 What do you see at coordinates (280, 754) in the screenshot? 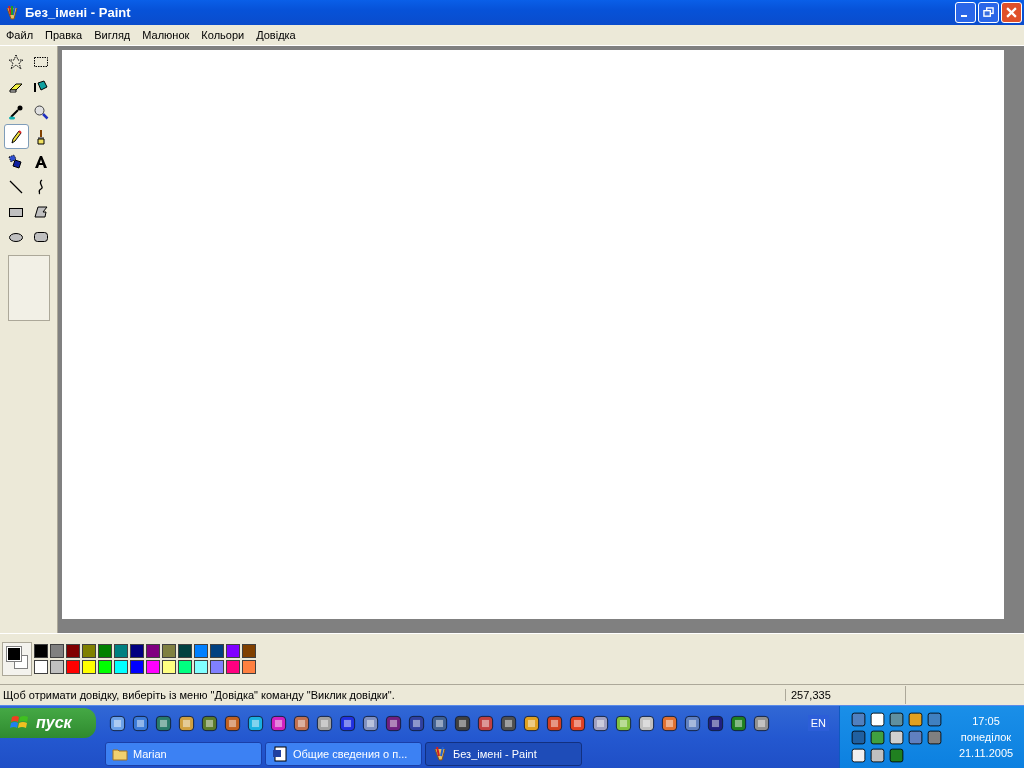
I see `document-icon` at bounding box center [280, 754].